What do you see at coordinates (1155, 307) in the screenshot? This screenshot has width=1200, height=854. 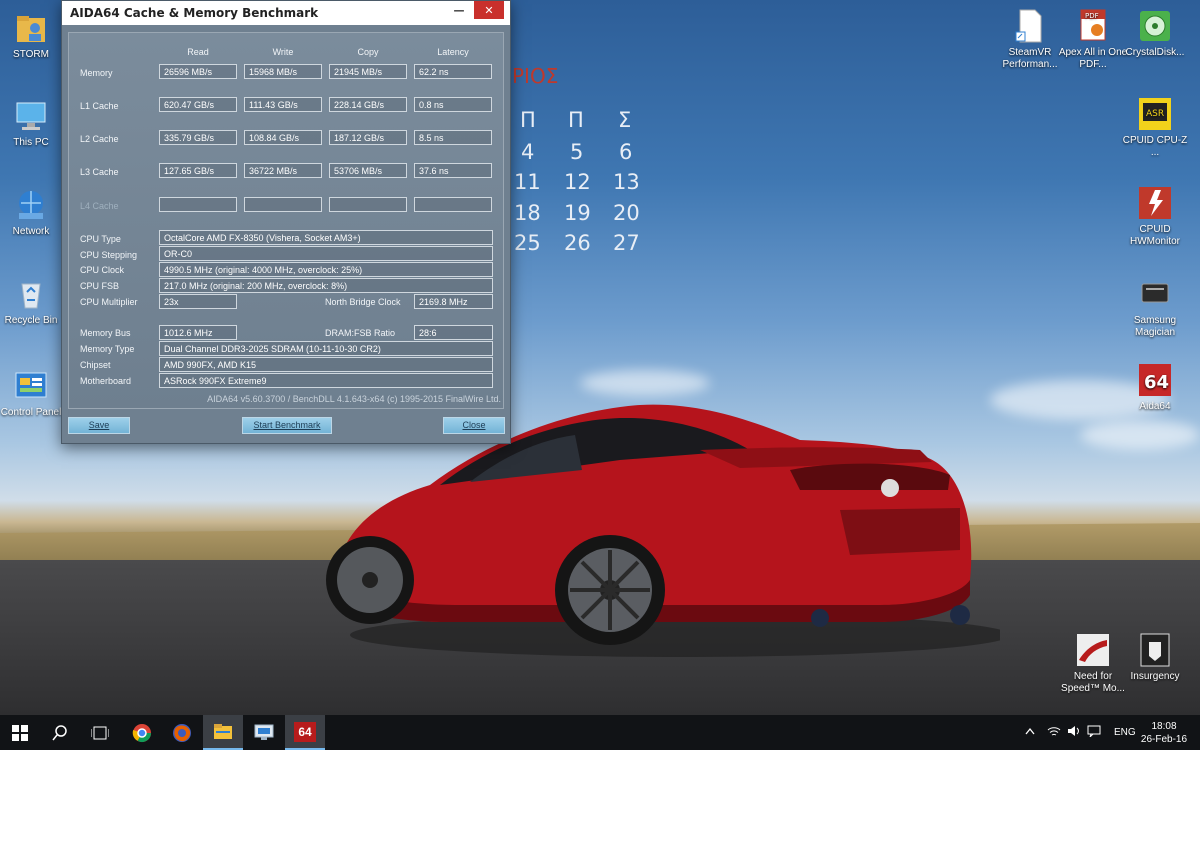 I see `desktop-icon-samsung-magician: Samsung Magician` at bounding box center [1155, 307].